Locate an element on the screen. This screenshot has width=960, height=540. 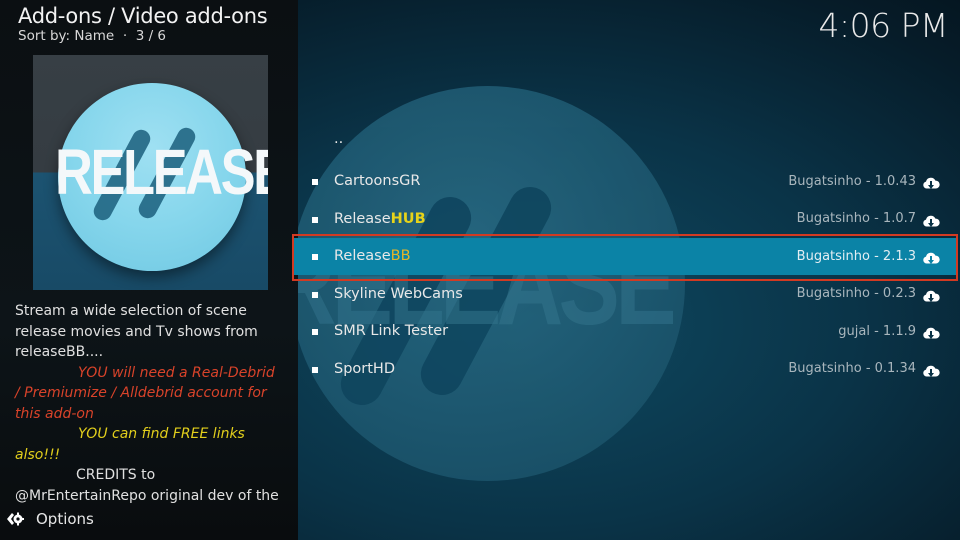
list-item: SportHD Bugatsinho - 0.1.34 is located at coordinates (626, 369).